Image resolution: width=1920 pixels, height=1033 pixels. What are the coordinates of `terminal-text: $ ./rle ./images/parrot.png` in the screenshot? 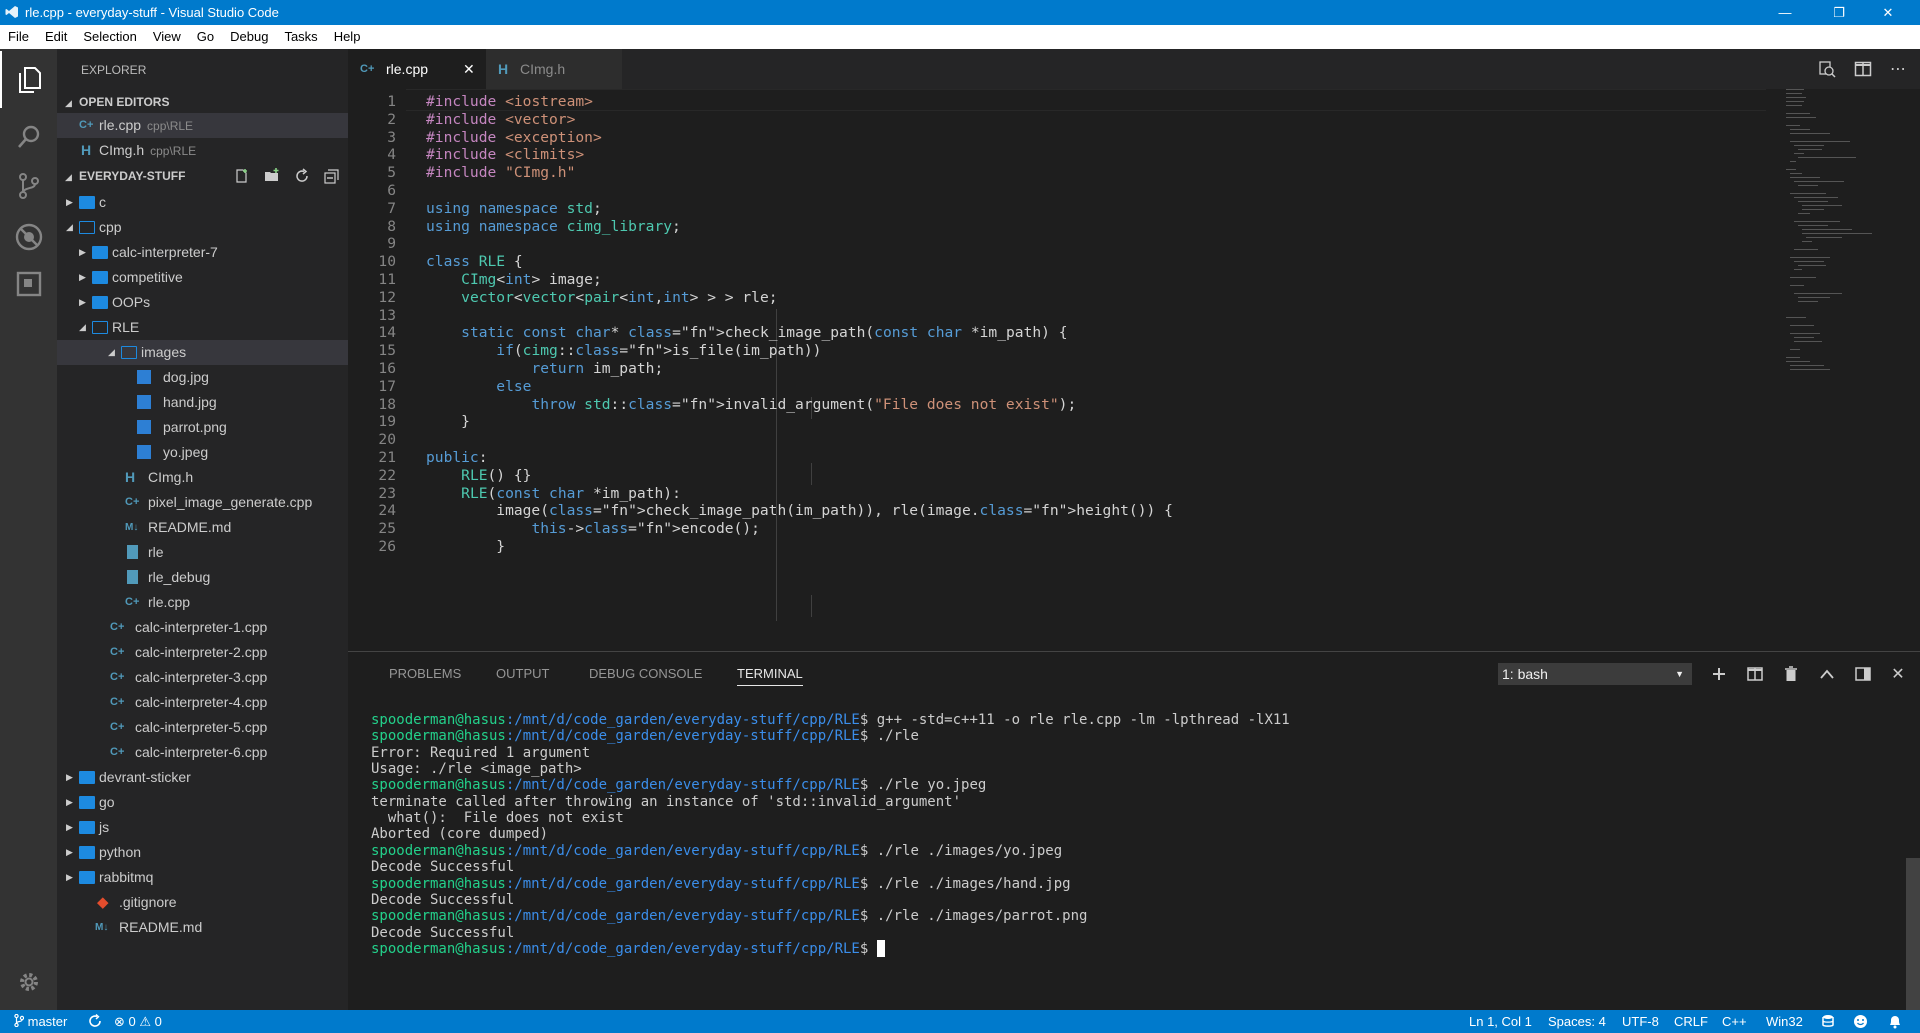 It's located at (973, 916).